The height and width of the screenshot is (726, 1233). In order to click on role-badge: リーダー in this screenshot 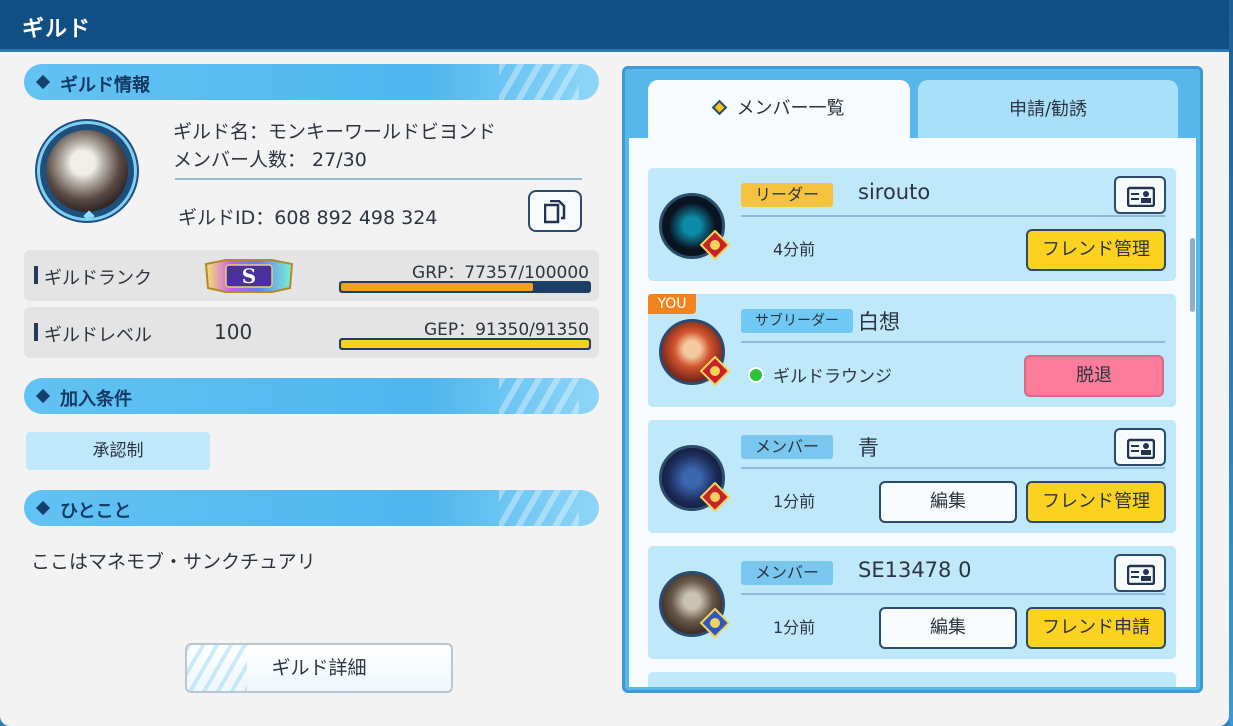, I will do `click(787, 195)`.